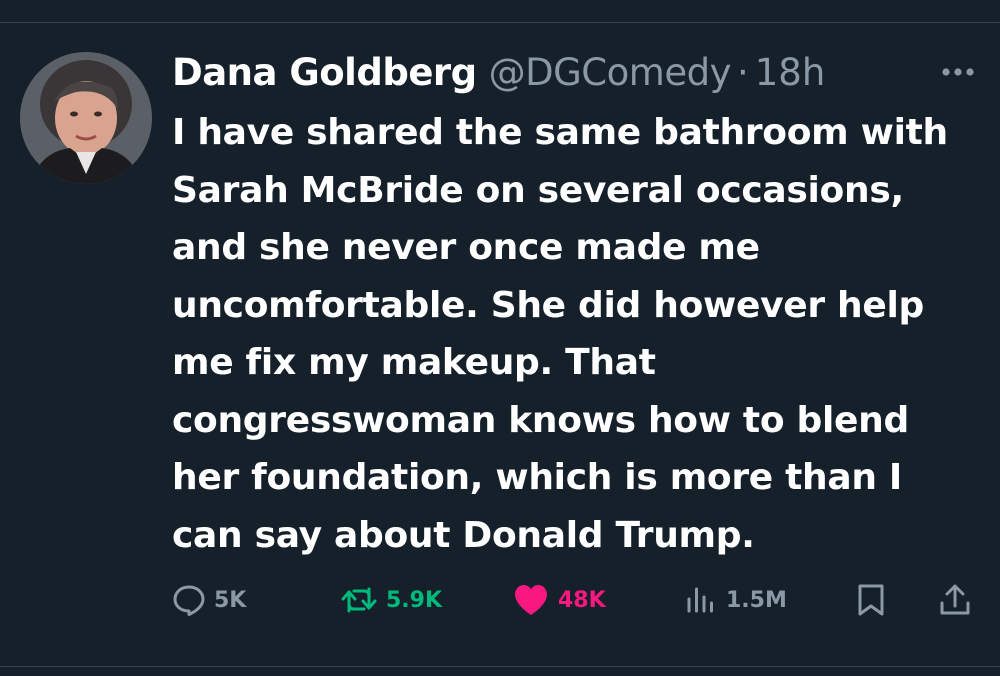 Image resolution: width=1000 pixels, height=676 pixels. What do you see at coordinates (756, 600) in the screenshot?
I see `views-count: 1.5M` at bounding box center [756, 600].